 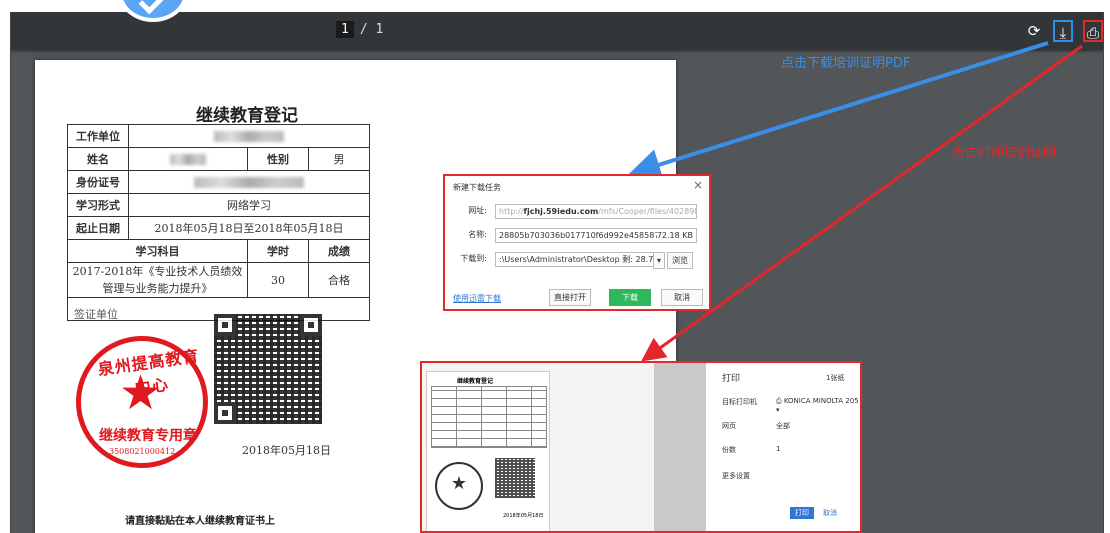 What do you see at coordinates (1004, 153) in the screenshot?
I see `print-hint: 点击打印培训证明` at bounding box center [1004, 153].